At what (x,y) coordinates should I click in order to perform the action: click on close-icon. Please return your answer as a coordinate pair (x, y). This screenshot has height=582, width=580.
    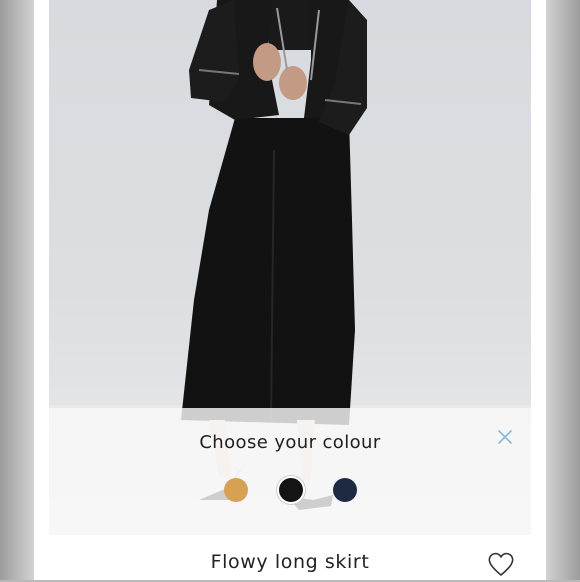
    Looking at the image, I should click on (505, 437).